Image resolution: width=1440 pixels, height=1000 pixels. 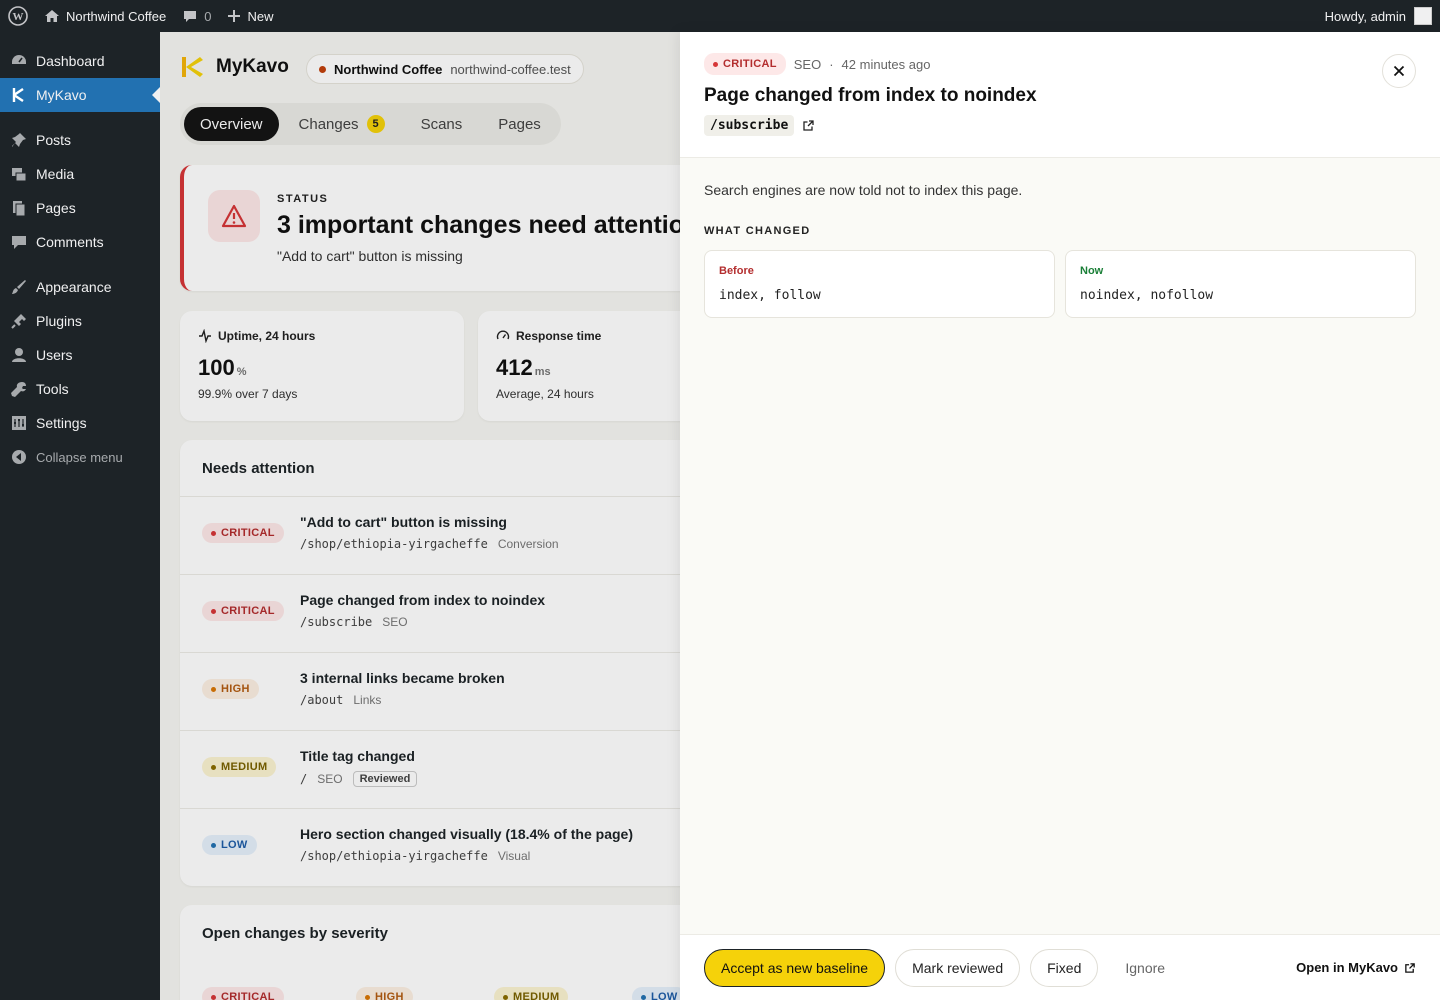 What do you see at coordinates (19, 61) in the screenshot?
I see `dashboard-icon` at bounding box center [19, 61].